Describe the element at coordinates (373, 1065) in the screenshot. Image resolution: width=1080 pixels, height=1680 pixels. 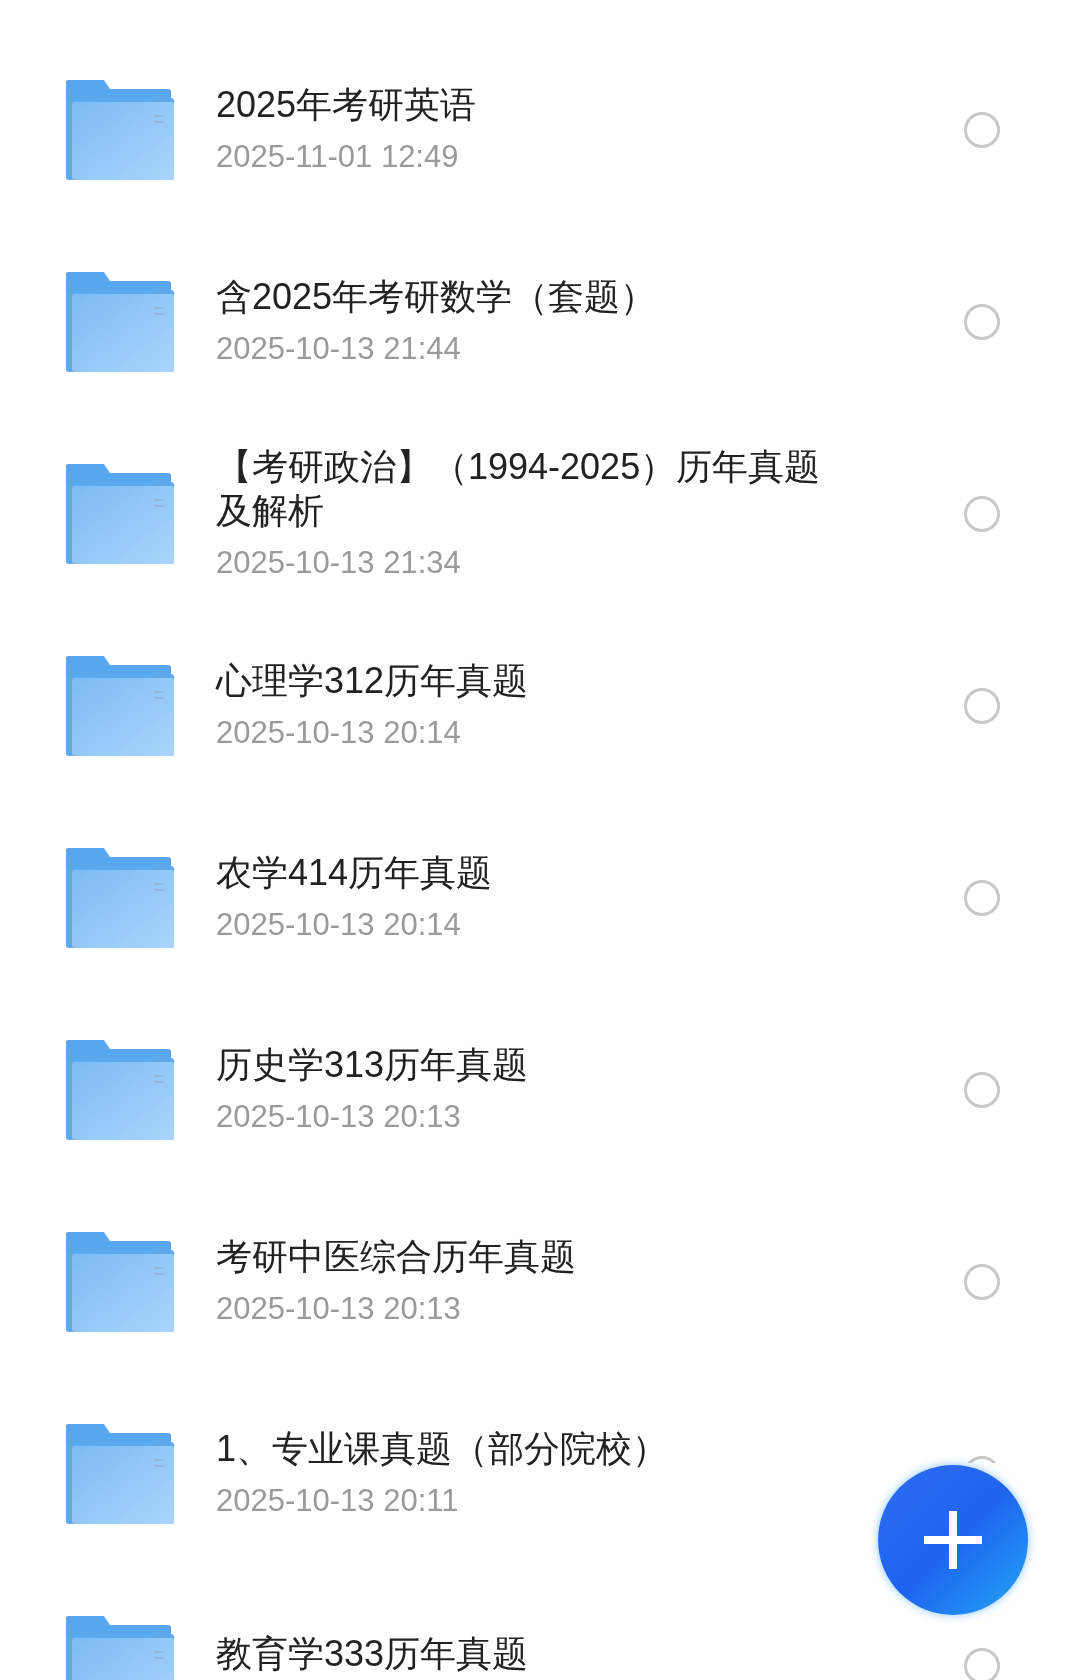
I see `folder-name: 历史学313历年真题` at that location.